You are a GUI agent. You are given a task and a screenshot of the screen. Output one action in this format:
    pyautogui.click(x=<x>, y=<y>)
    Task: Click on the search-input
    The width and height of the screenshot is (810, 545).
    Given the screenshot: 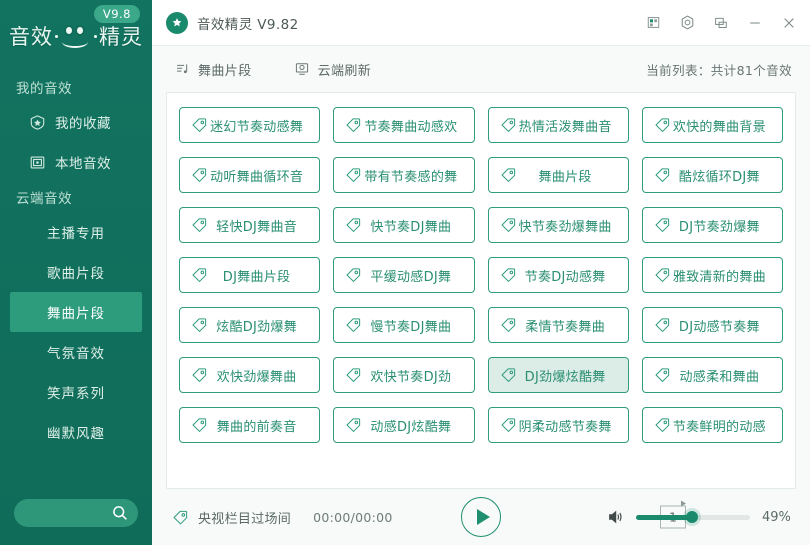 What is the action you would take?
    pyautogui.click(x=76, y=513)
    